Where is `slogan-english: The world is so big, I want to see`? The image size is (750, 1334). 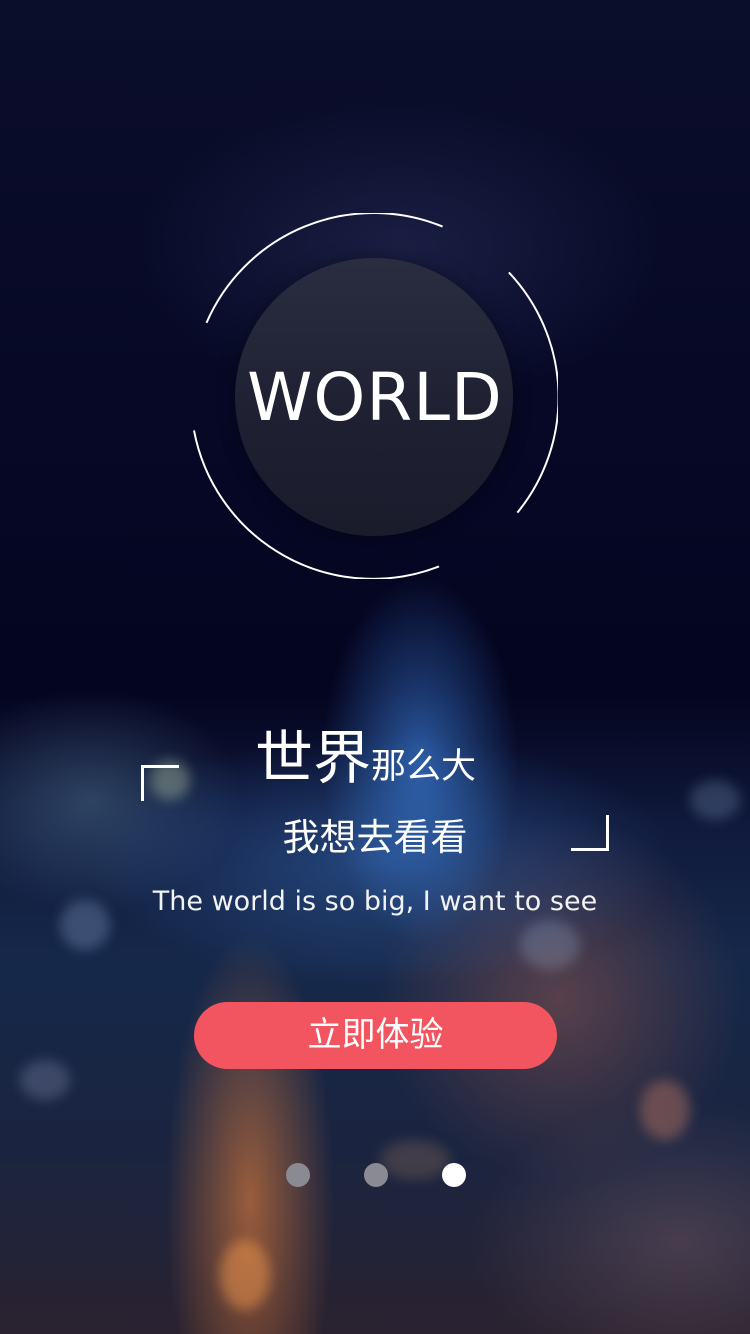 slogan-english: The world is so big, I want to see is located at coordinates (375, 901).